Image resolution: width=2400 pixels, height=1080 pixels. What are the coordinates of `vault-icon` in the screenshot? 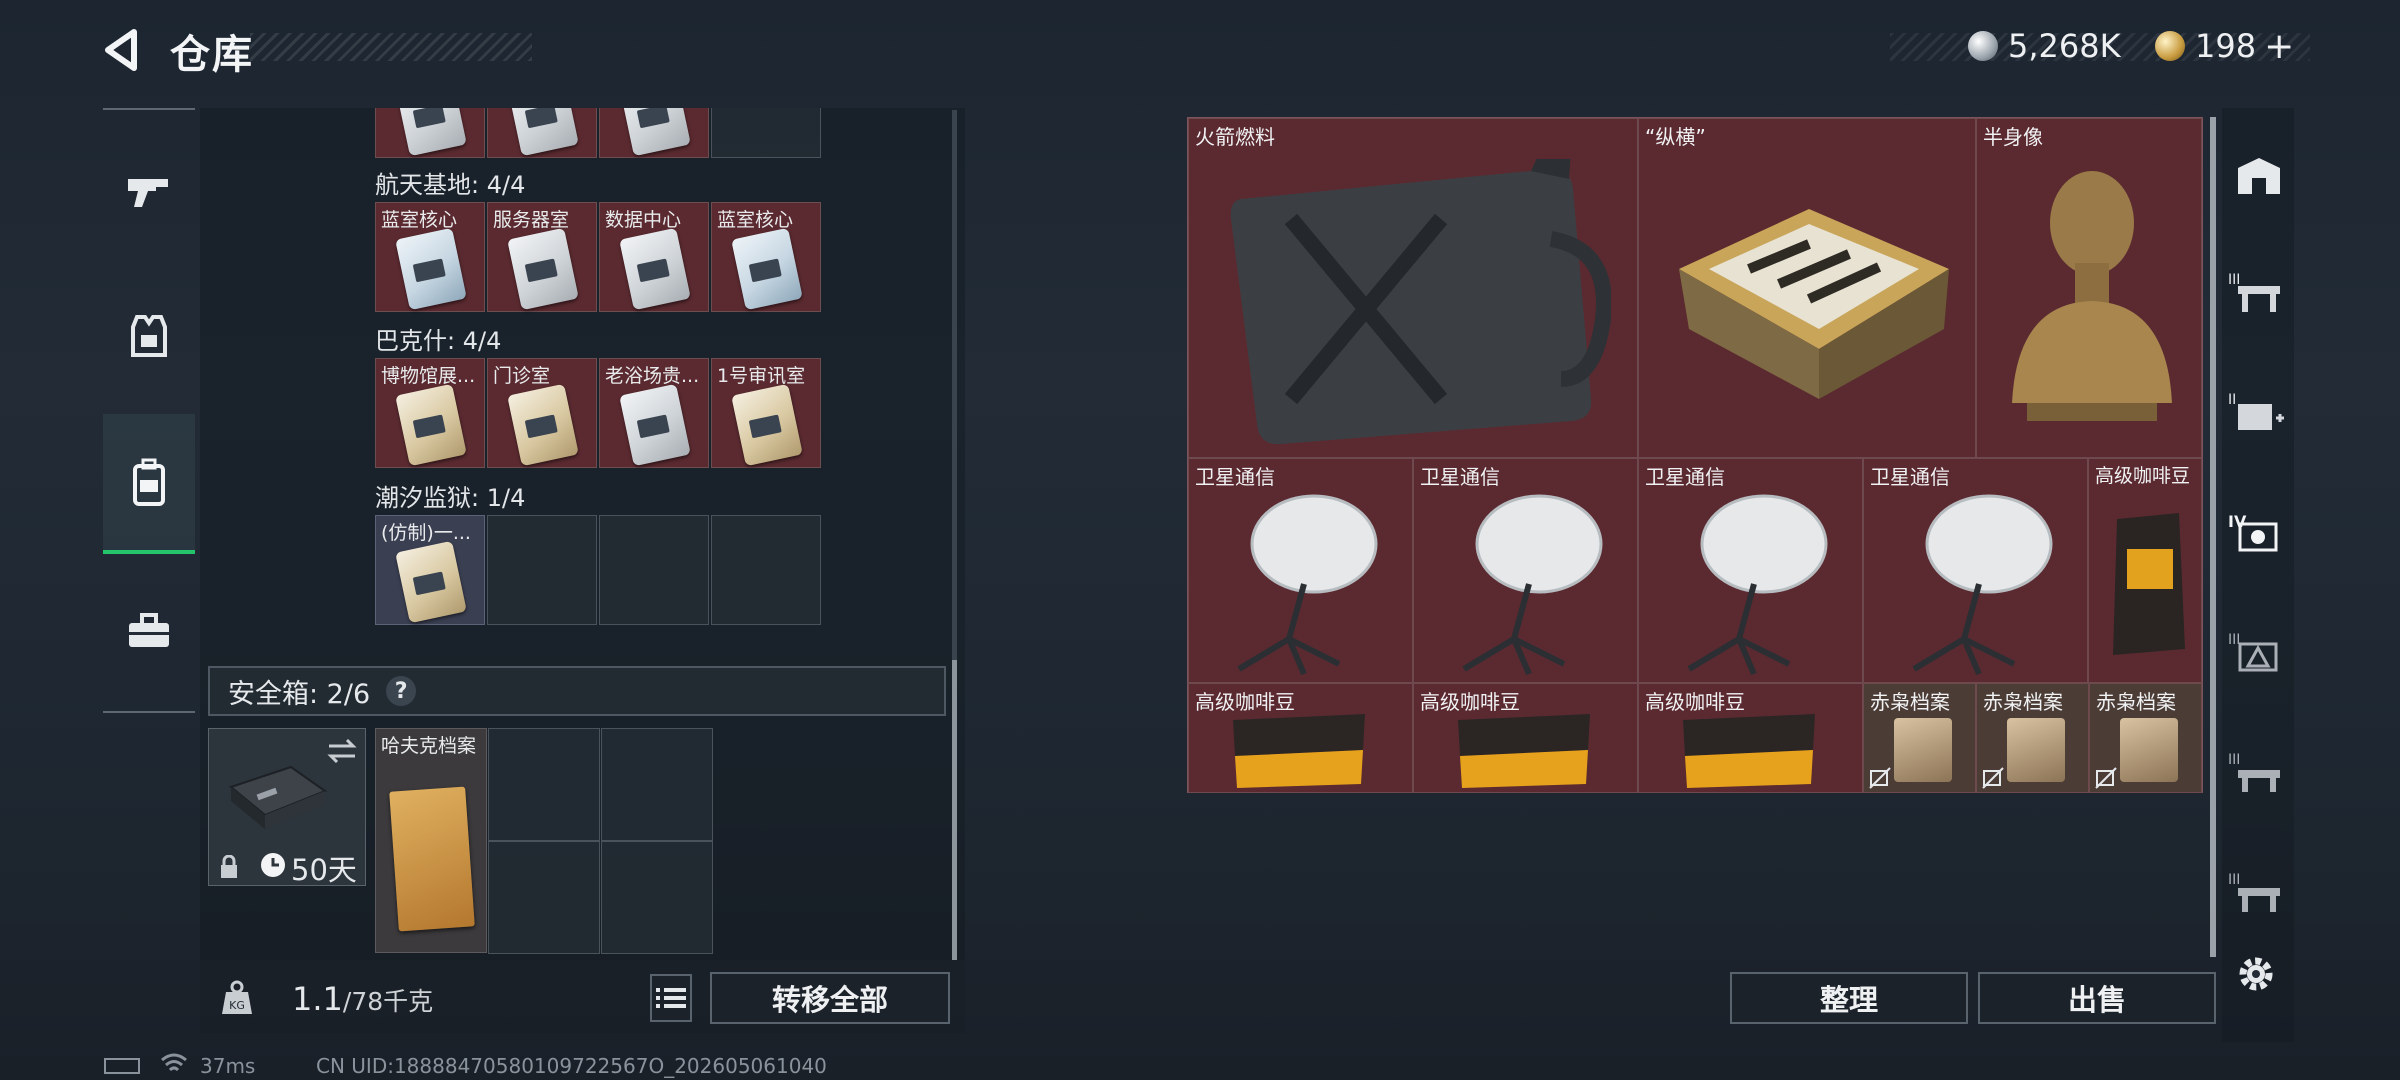 It's located at (2259, 176).